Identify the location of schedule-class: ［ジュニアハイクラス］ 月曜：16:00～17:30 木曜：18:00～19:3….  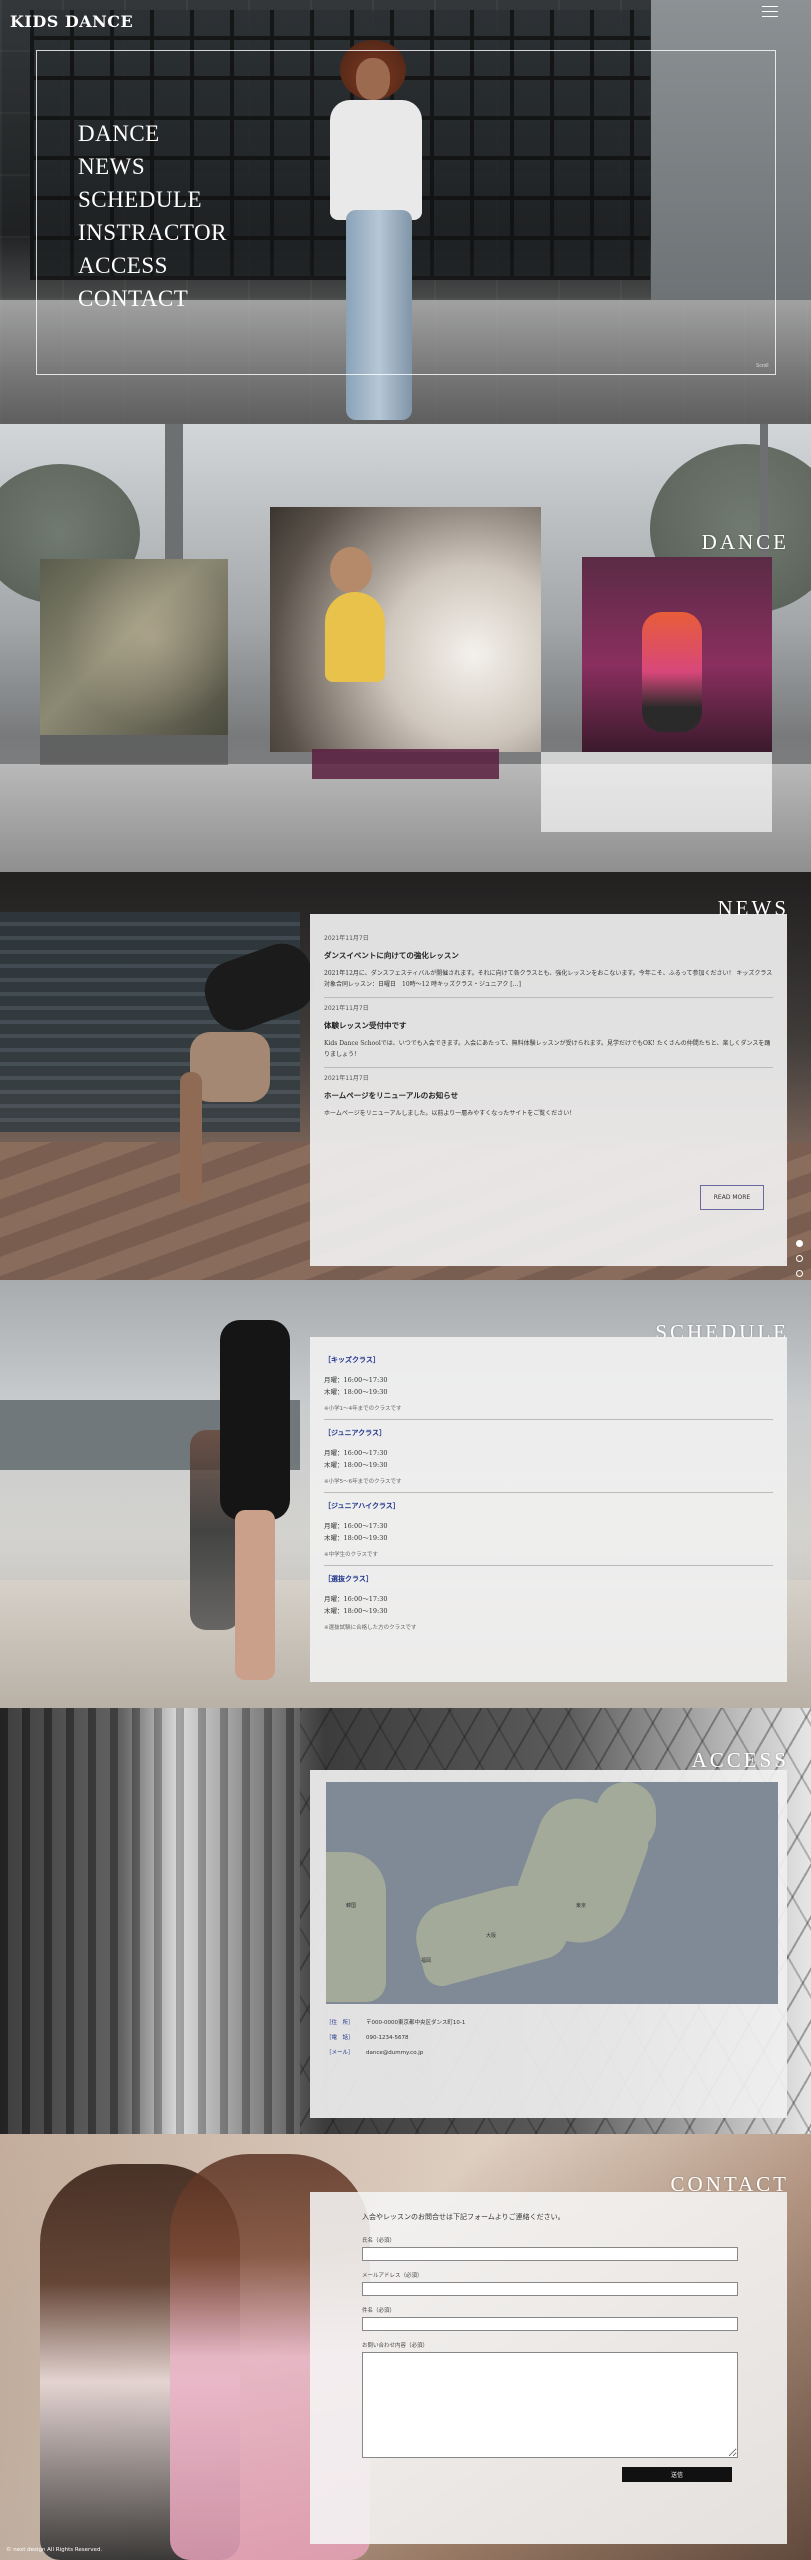
(548, 1533).